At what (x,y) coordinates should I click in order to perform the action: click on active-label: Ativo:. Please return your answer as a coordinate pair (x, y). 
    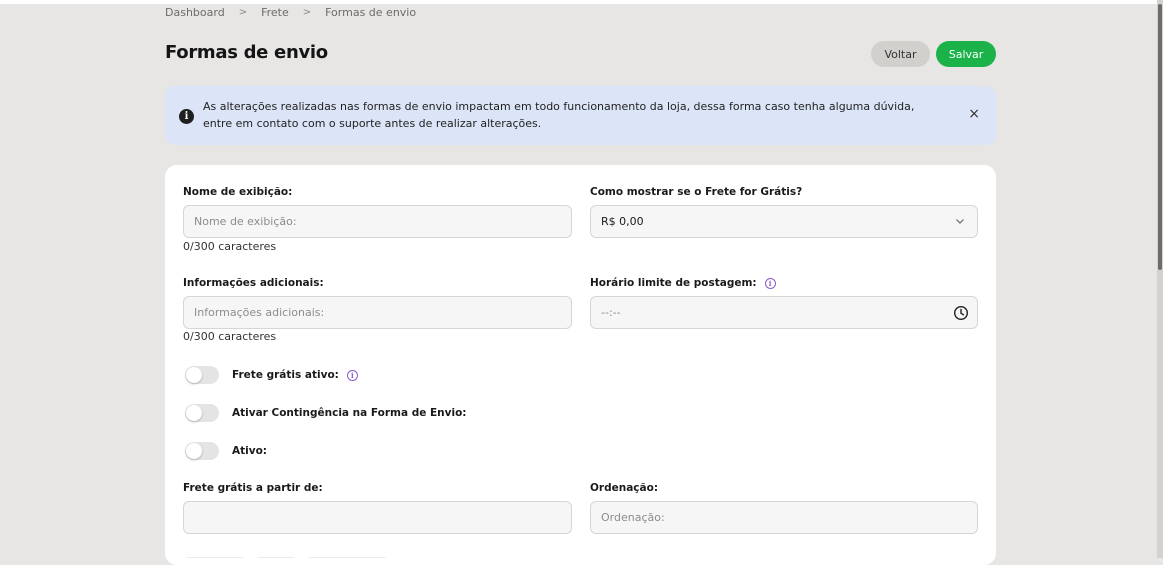
    Looking at the image, I should click on (250, 451).